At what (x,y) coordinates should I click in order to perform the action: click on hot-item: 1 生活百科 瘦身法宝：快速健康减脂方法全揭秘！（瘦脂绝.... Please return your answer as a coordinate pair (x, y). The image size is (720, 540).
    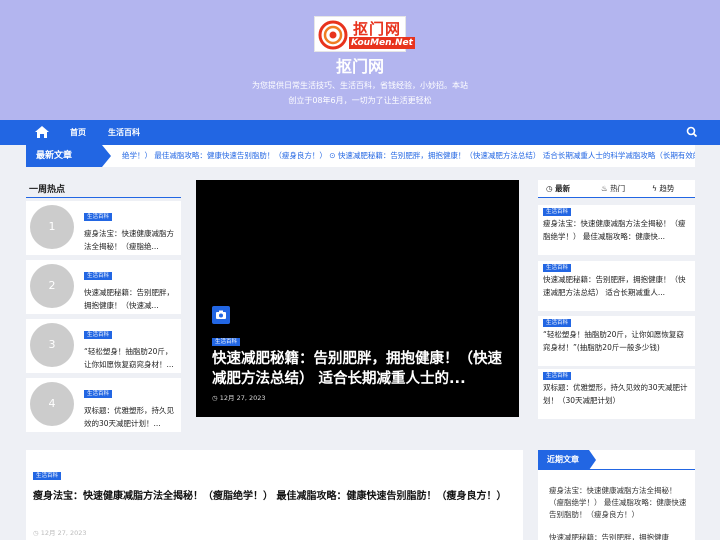
    Looking at the image, I should click on (103, 228).